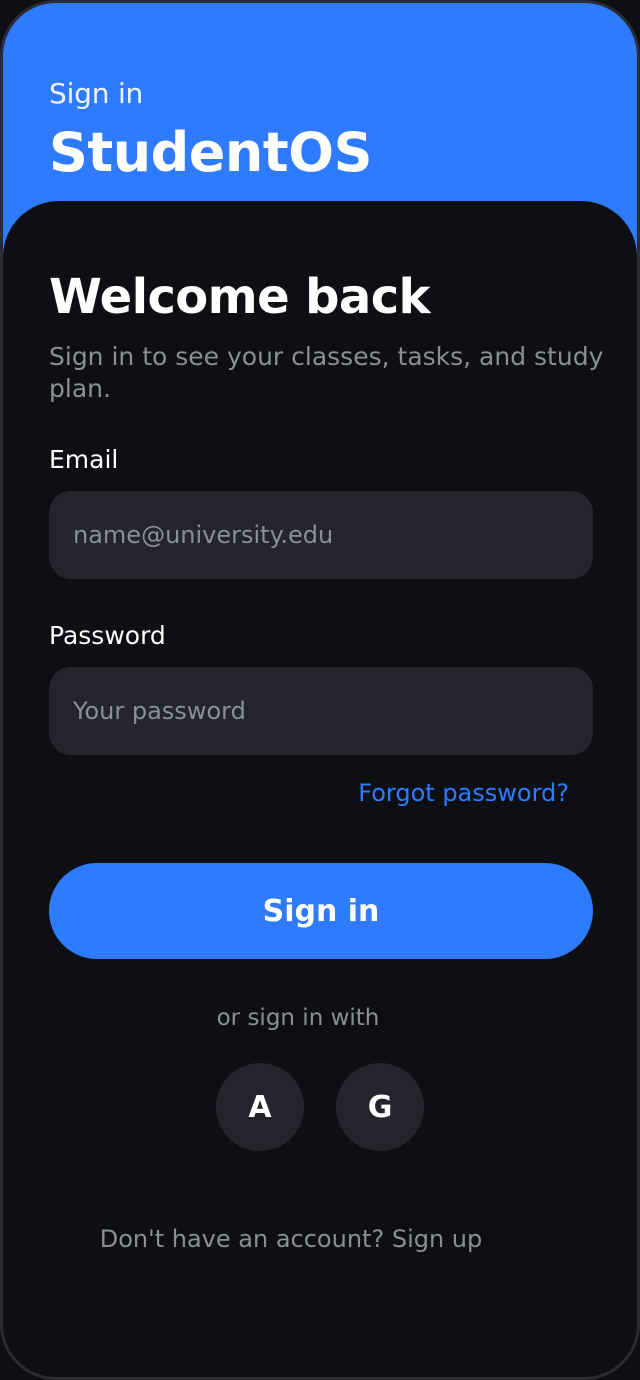  What do you see at coordinates (239, 297) in the screenshot?
I see `welcome-title: Welcome back` at bounding box center [239, 297].